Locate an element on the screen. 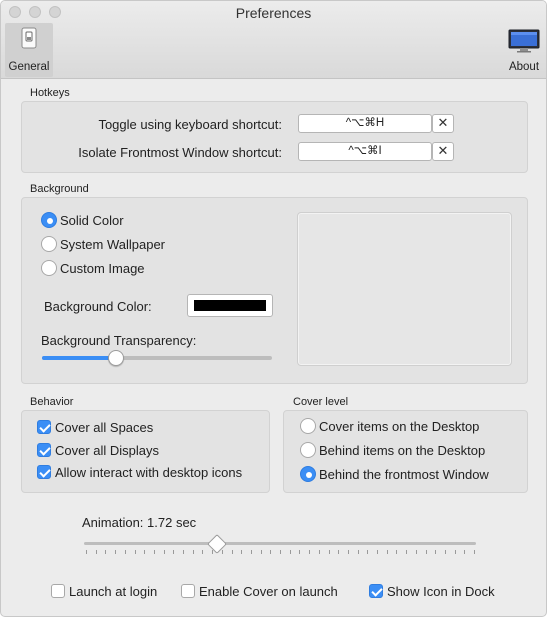  cover-items-label: Cover items on the Desktop is located at coordinates (399, 426).